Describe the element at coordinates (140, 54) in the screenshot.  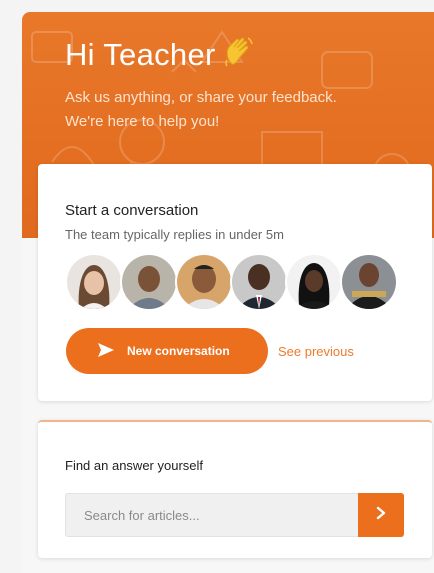
I see `greeting-text: Hi Teacher` at that location.